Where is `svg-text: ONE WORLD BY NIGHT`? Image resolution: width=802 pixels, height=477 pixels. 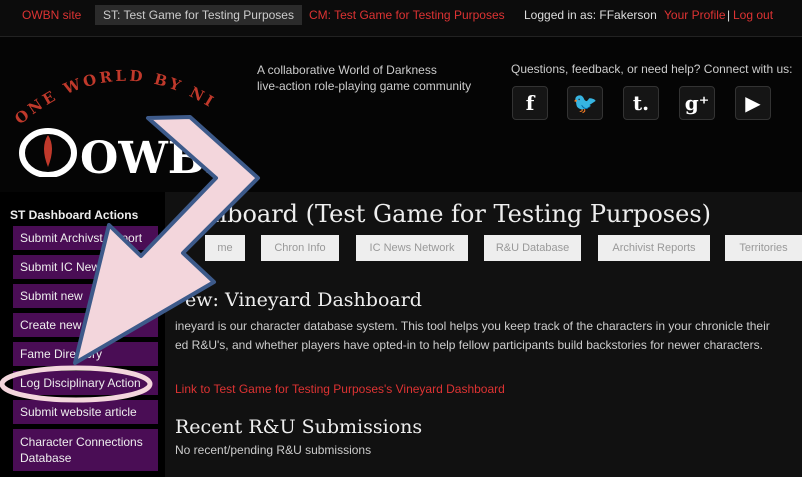 svg-text: ONE WORLD BY NIGHT is located at coordinates (113, 91).